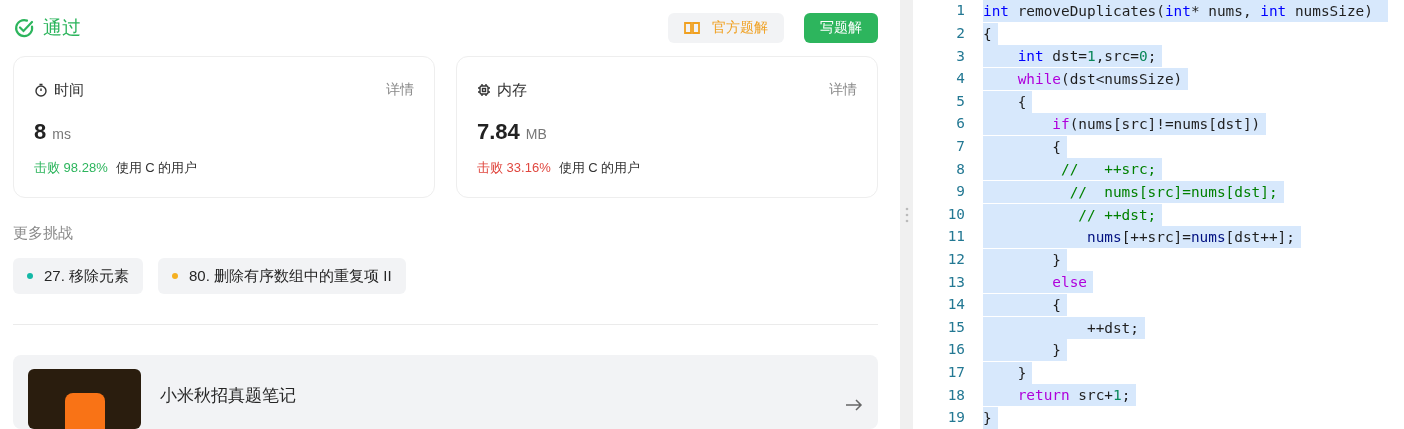 This screenshot has width=1404, height=429. What do you see at coordinates (960, 192) in the screenshot?
I see `line-number: 9` at bounding box center [960, 192].